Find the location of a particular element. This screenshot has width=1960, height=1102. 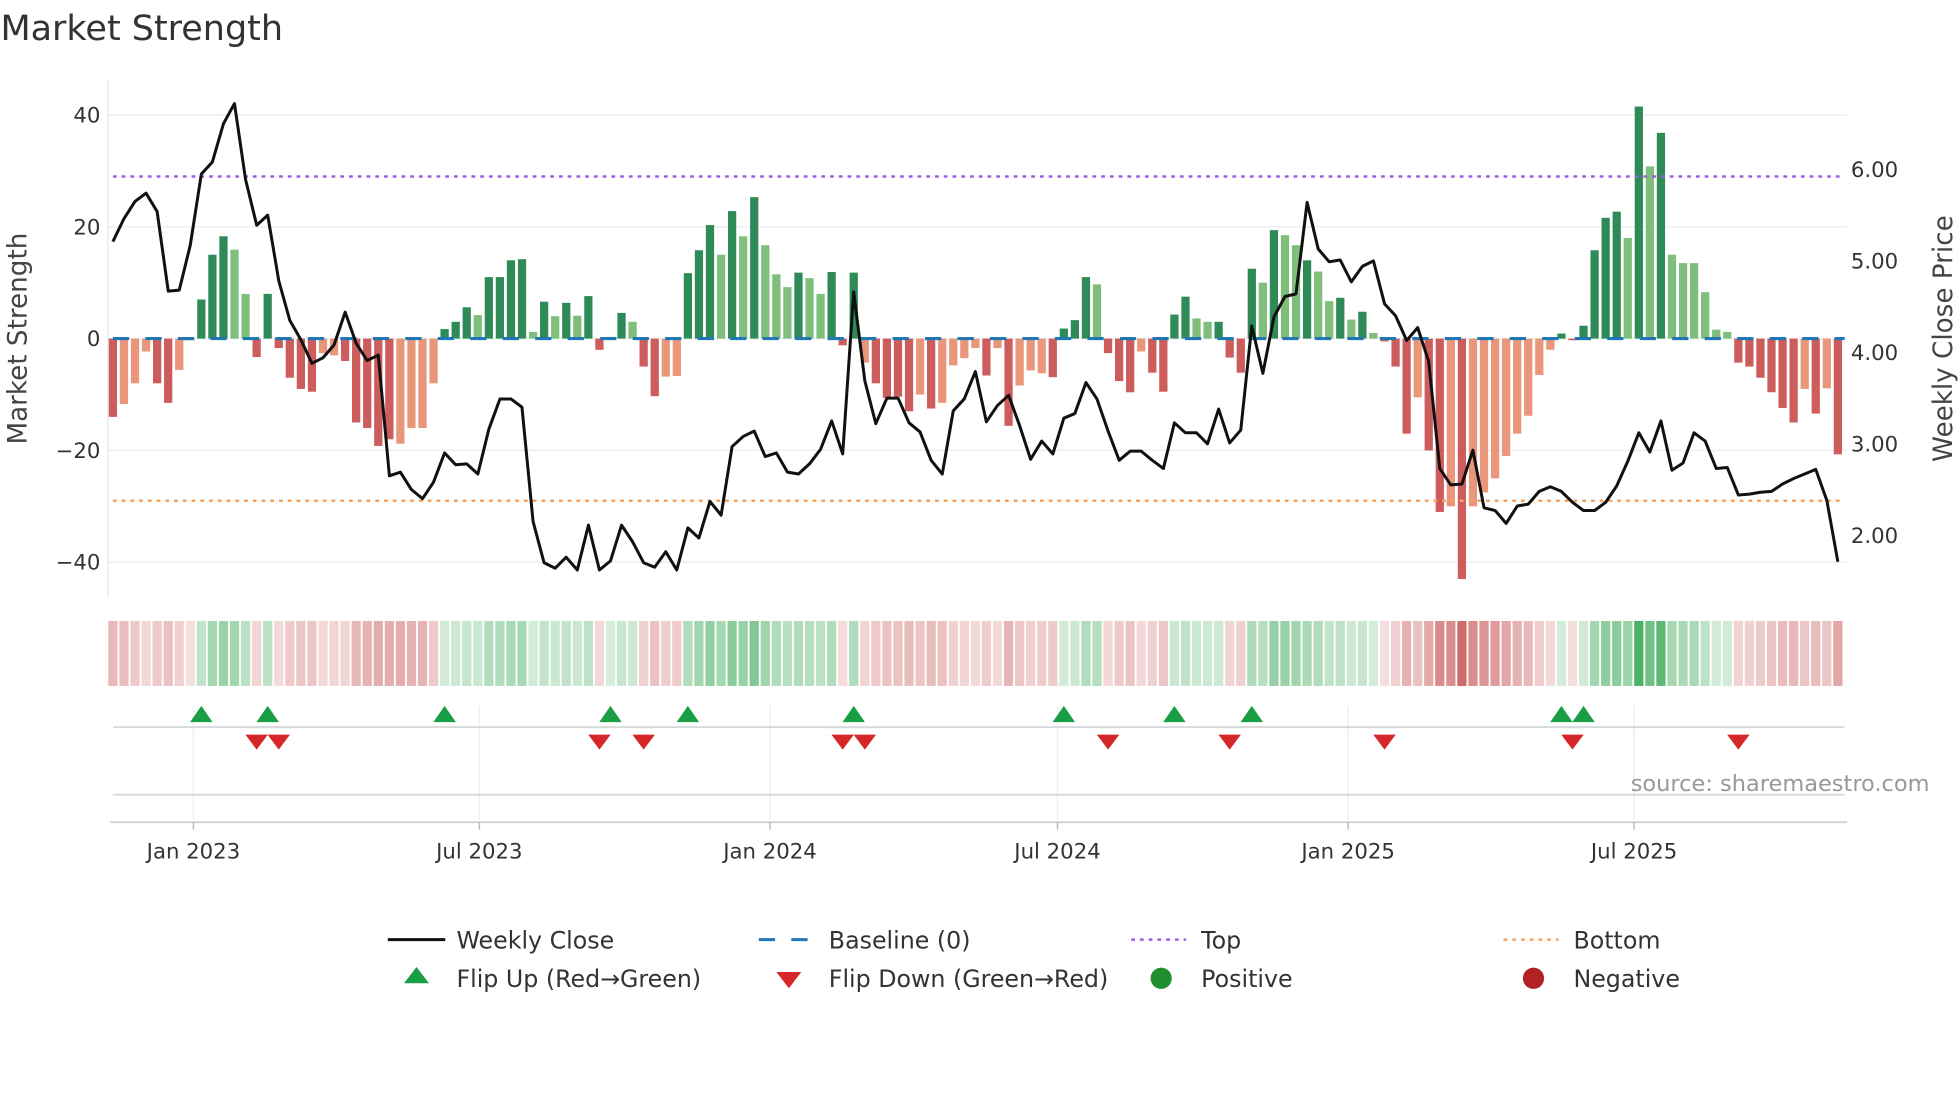

x-tick-label: Jan 2024 is located at coordinates (769, 851).